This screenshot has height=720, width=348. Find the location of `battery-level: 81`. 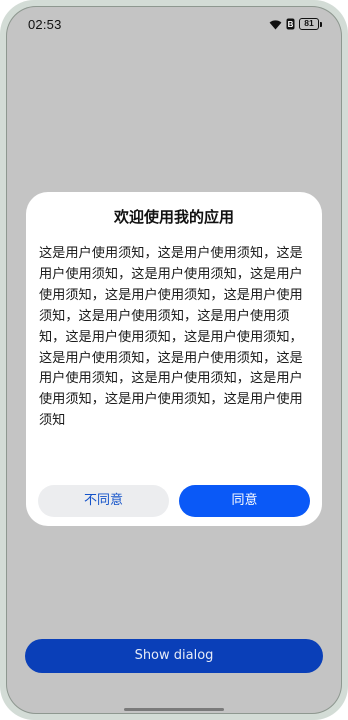

battery-level: 81 is located at coordinates (309, 24).